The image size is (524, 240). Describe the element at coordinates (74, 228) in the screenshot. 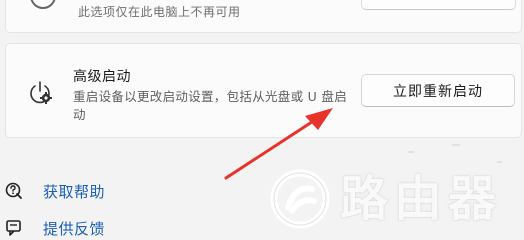

I see `give-feedback-label: 提供反馈` at that location.